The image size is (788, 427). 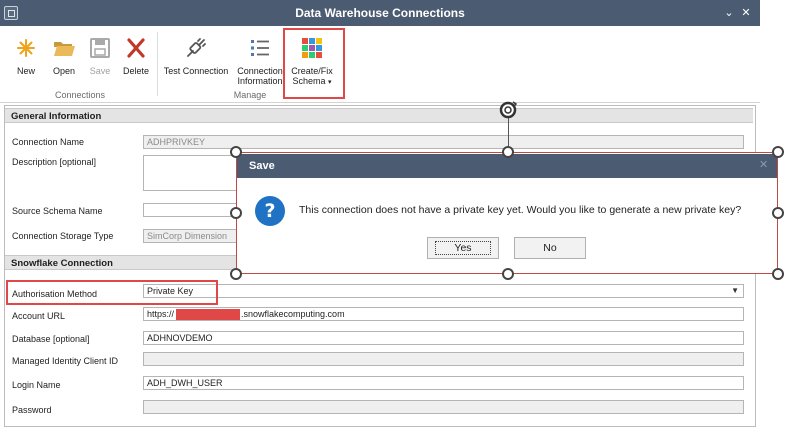 What do you see at coordinates (48, 142) in the screenshot?
I see `connection-name-label: Connection Name` at bounding box center [48, 142].